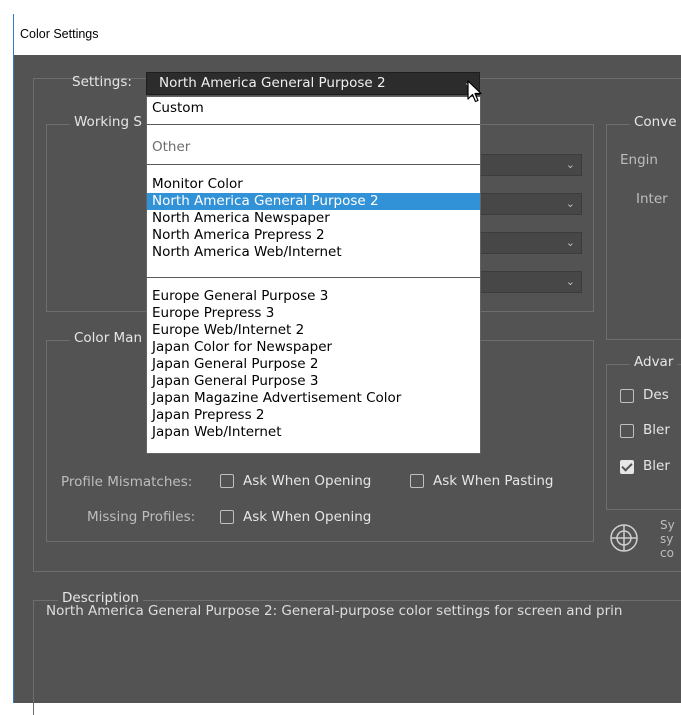 This screenshot has width=681, height=715. What do you see at coordinates (102, 82) in the screenshot?
I see `settings-label: Settings:` at bounding box center [102, 82].